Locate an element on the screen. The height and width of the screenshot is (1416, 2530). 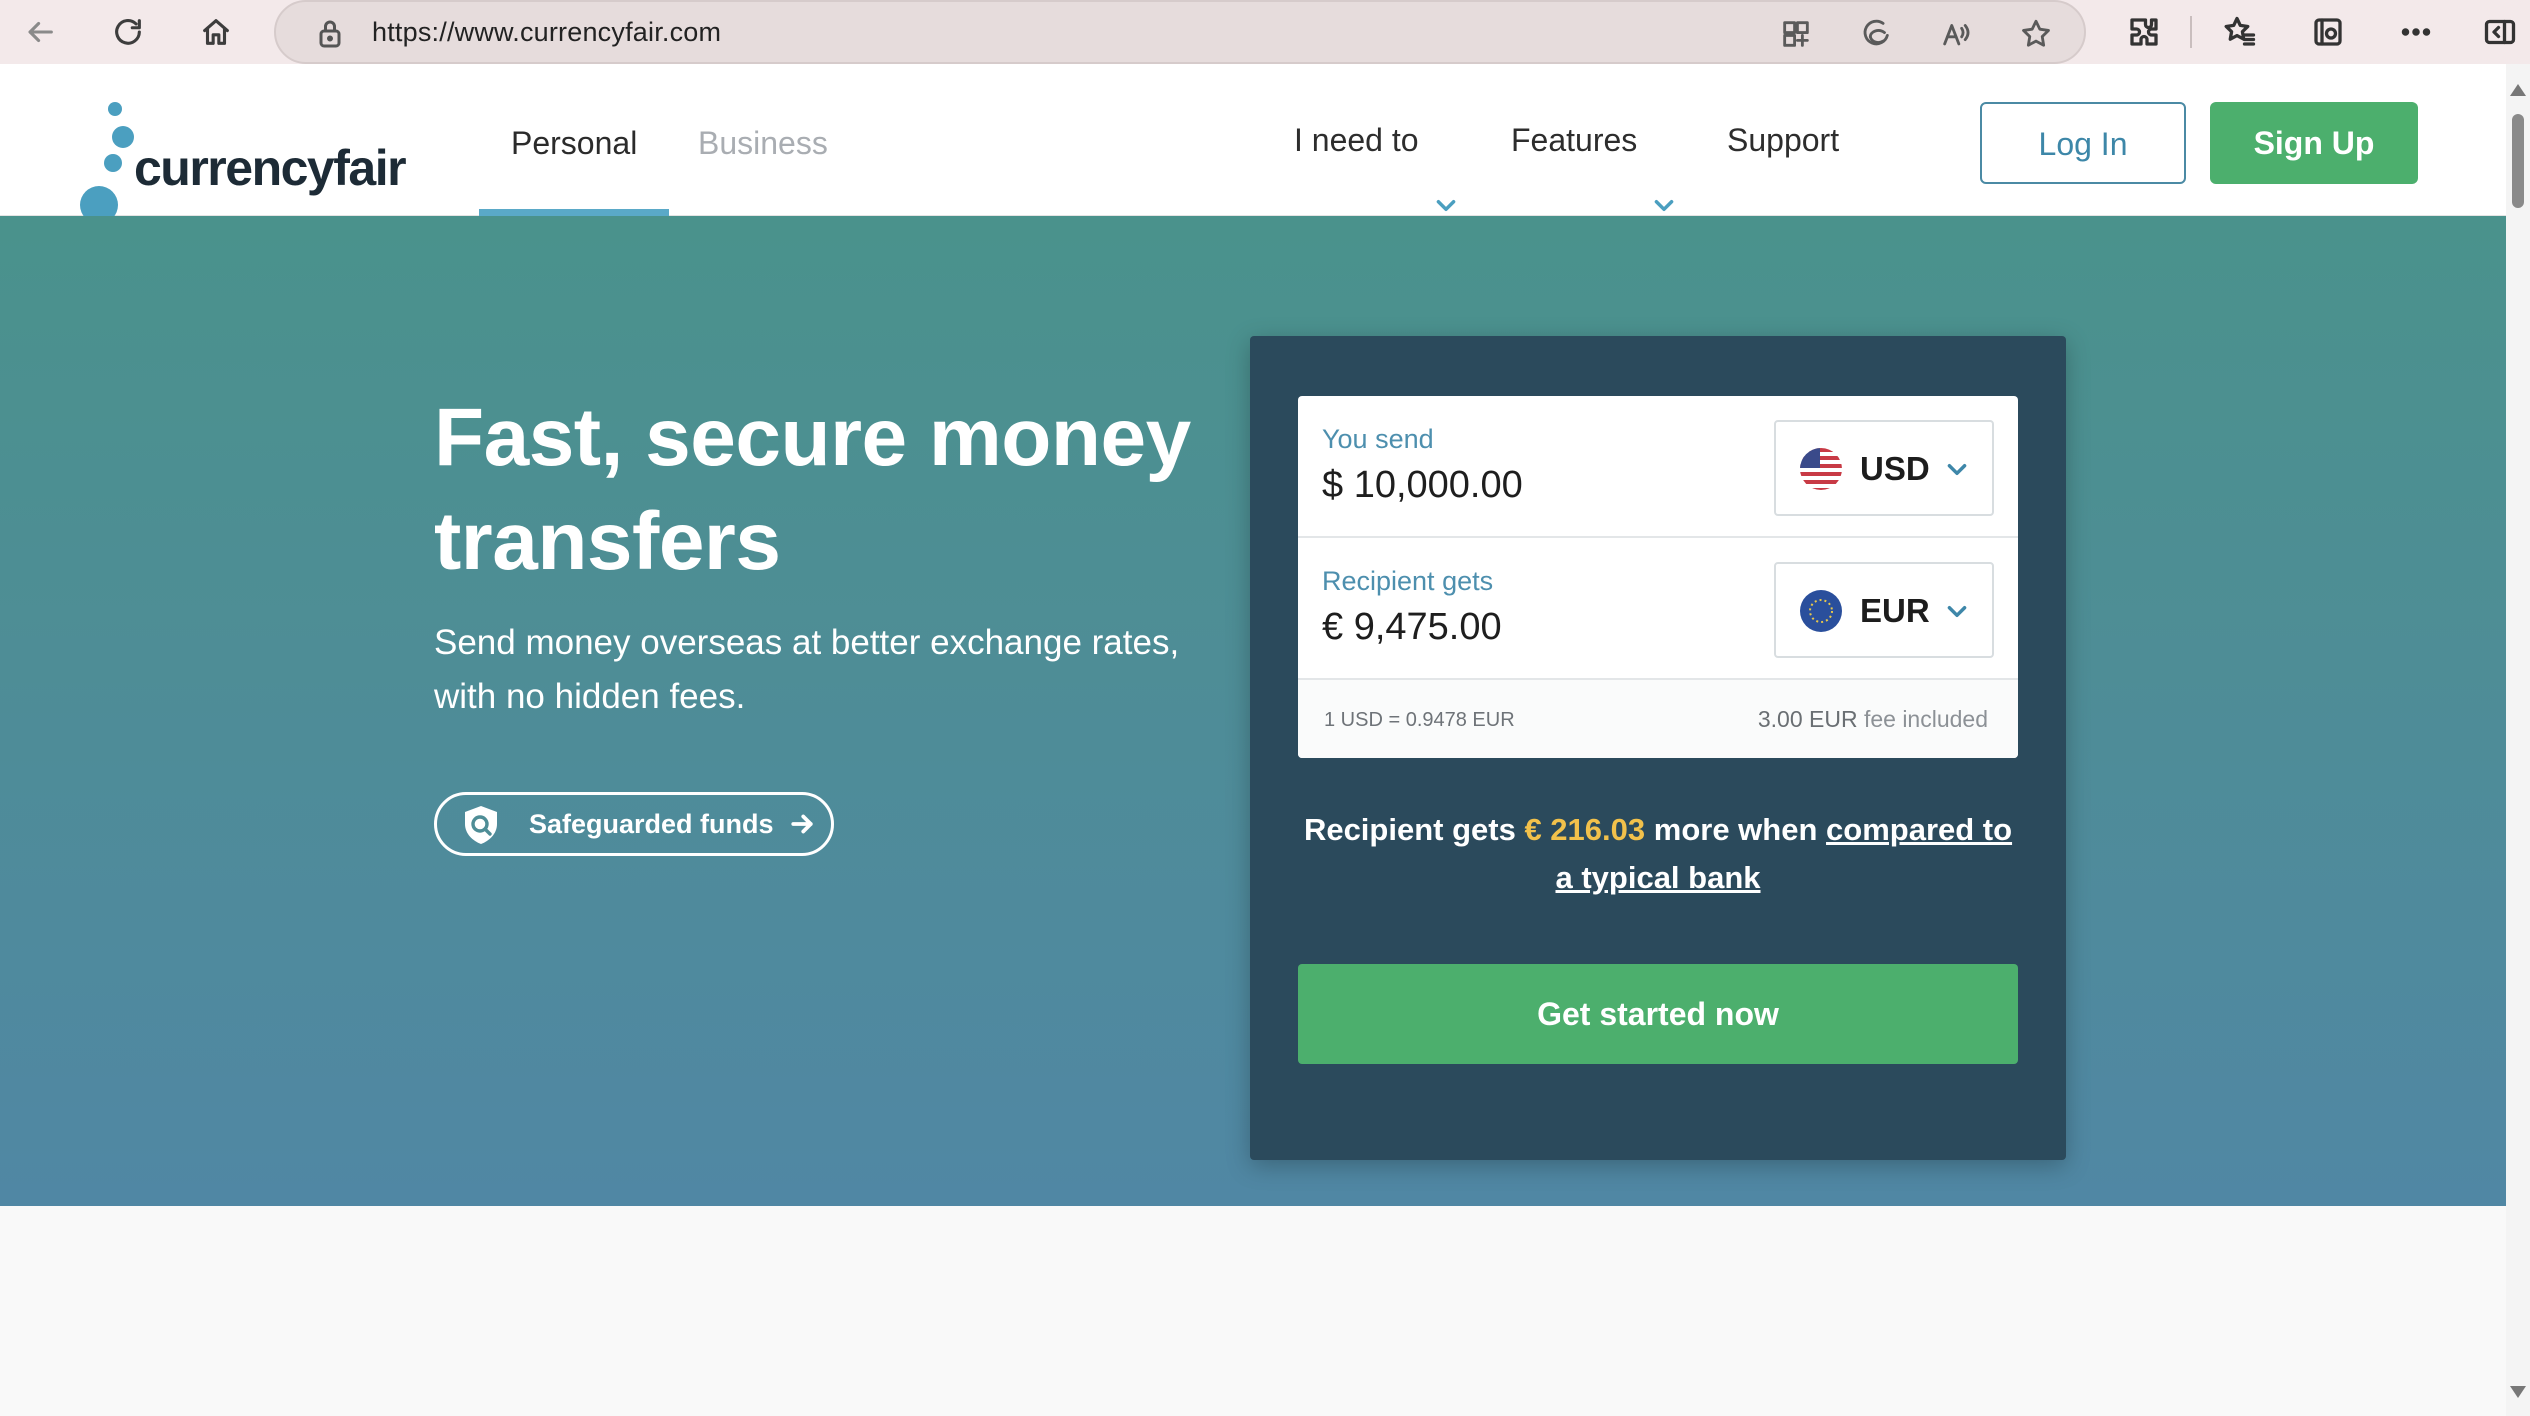
browser-toolbar: https://www.currencyfair.com is located at coordinates (1265, 32).